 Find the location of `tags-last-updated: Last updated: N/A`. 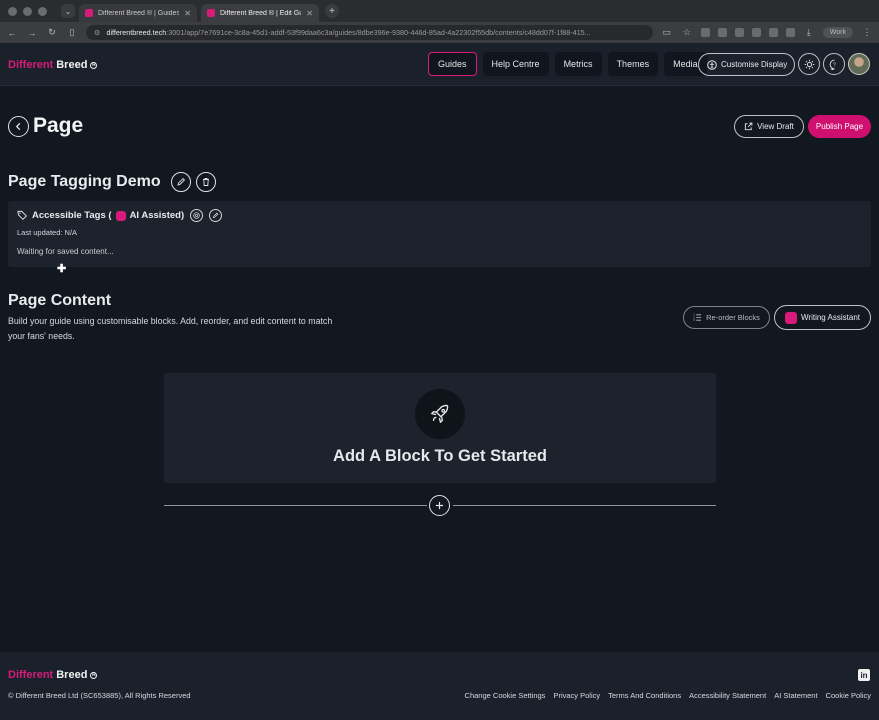

tags-last-updated: Last updated: N/A is located at coordinates (47, 232).